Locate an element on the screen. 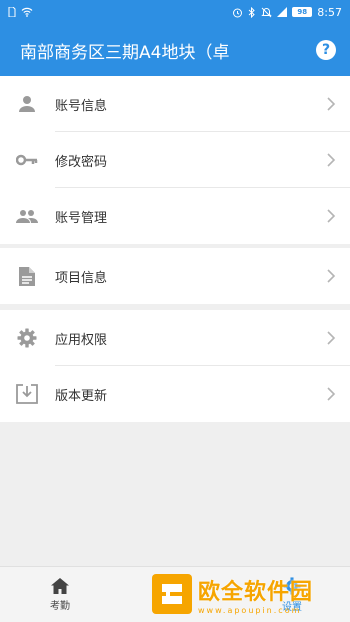 The height and width of the screenshot is (622, 350). menu-item-project-info: 项目信息 is located at coordinates (175, 276).